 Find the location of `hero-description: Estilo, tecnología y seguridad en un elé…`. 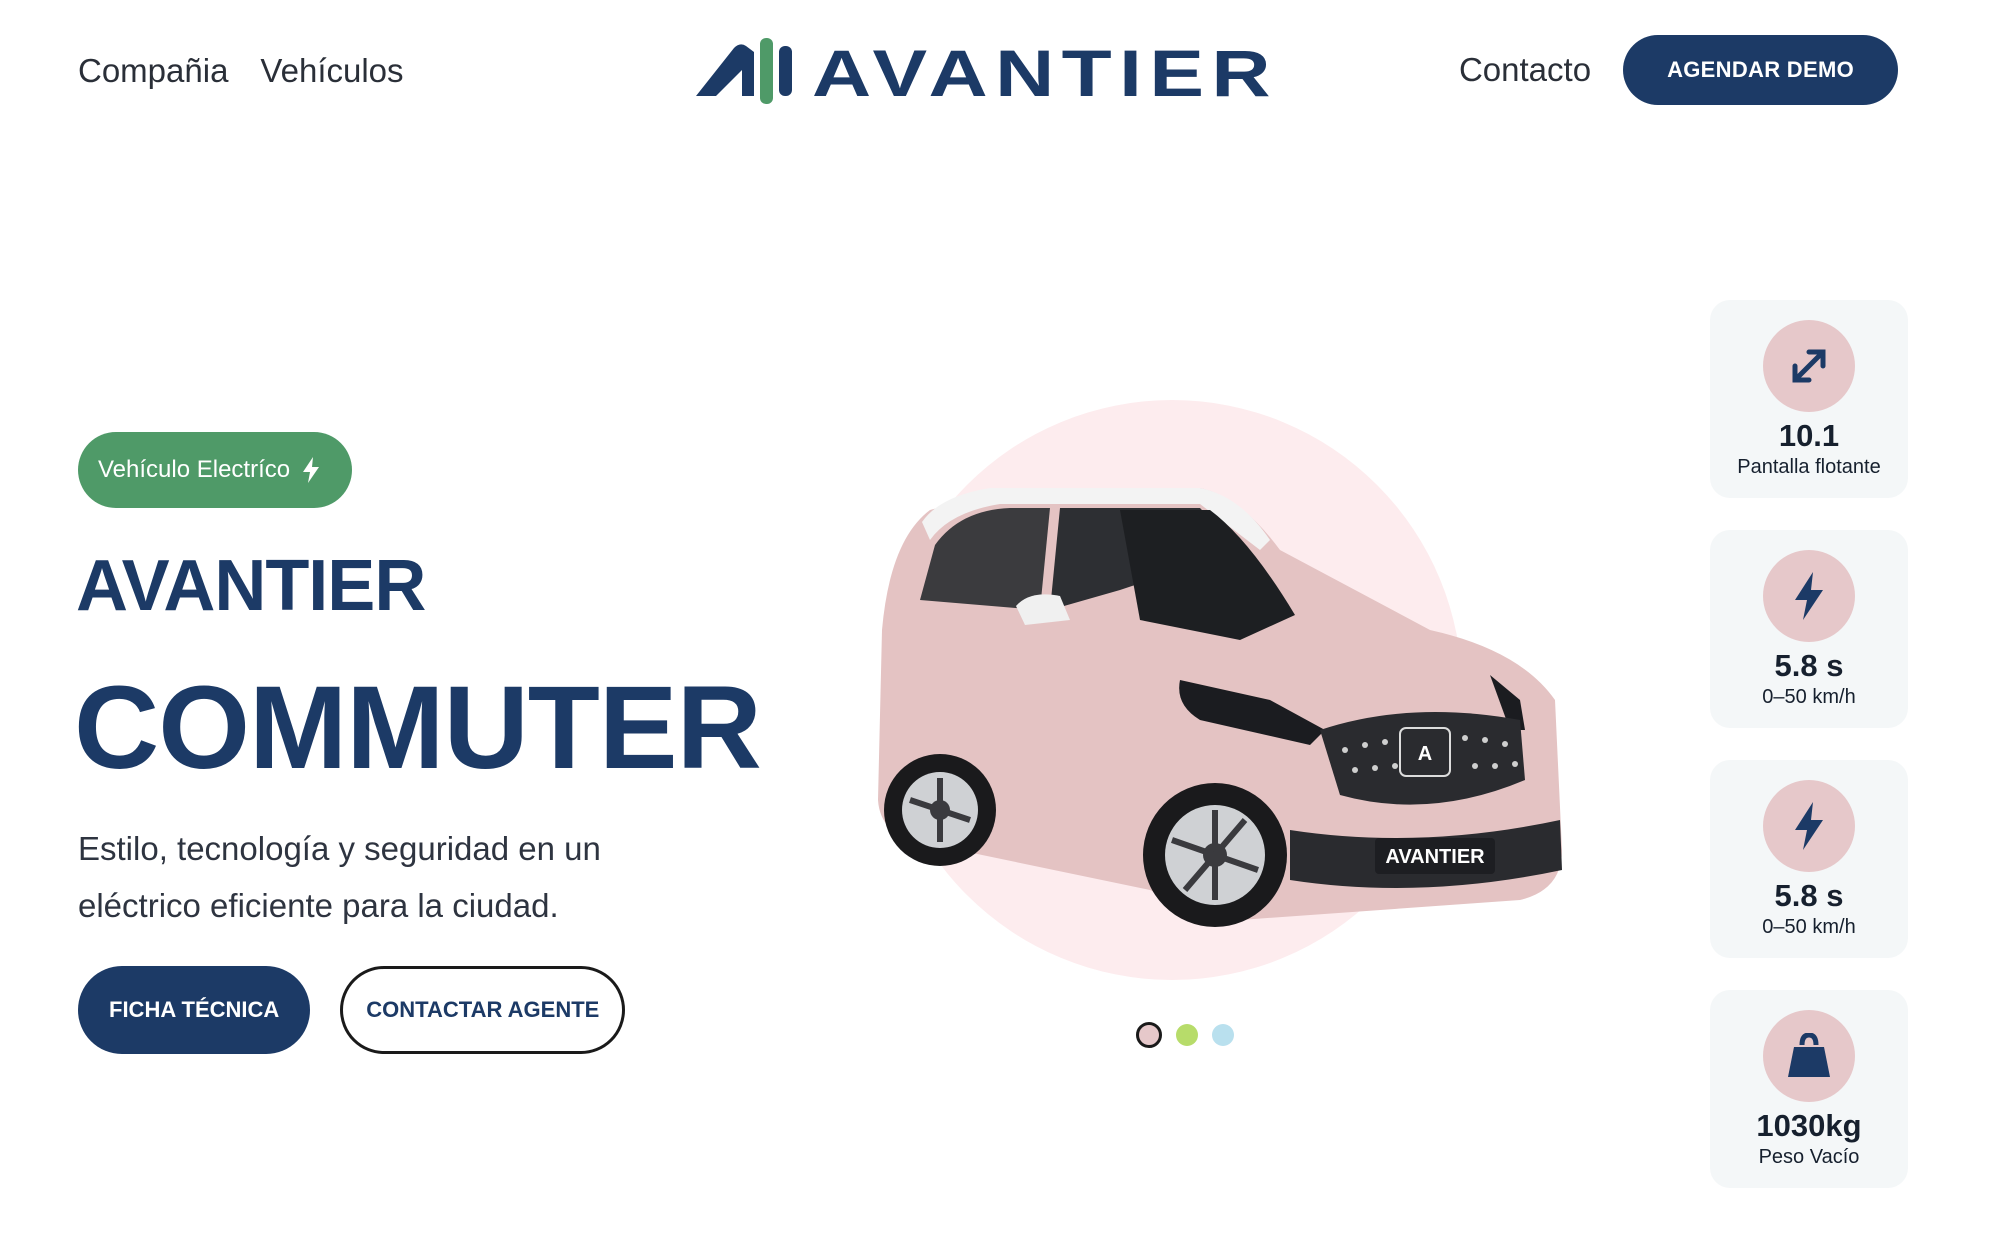

hero-description: Estilo, tecnología y seguridad en un elé… is located at coordinates (339, 877).